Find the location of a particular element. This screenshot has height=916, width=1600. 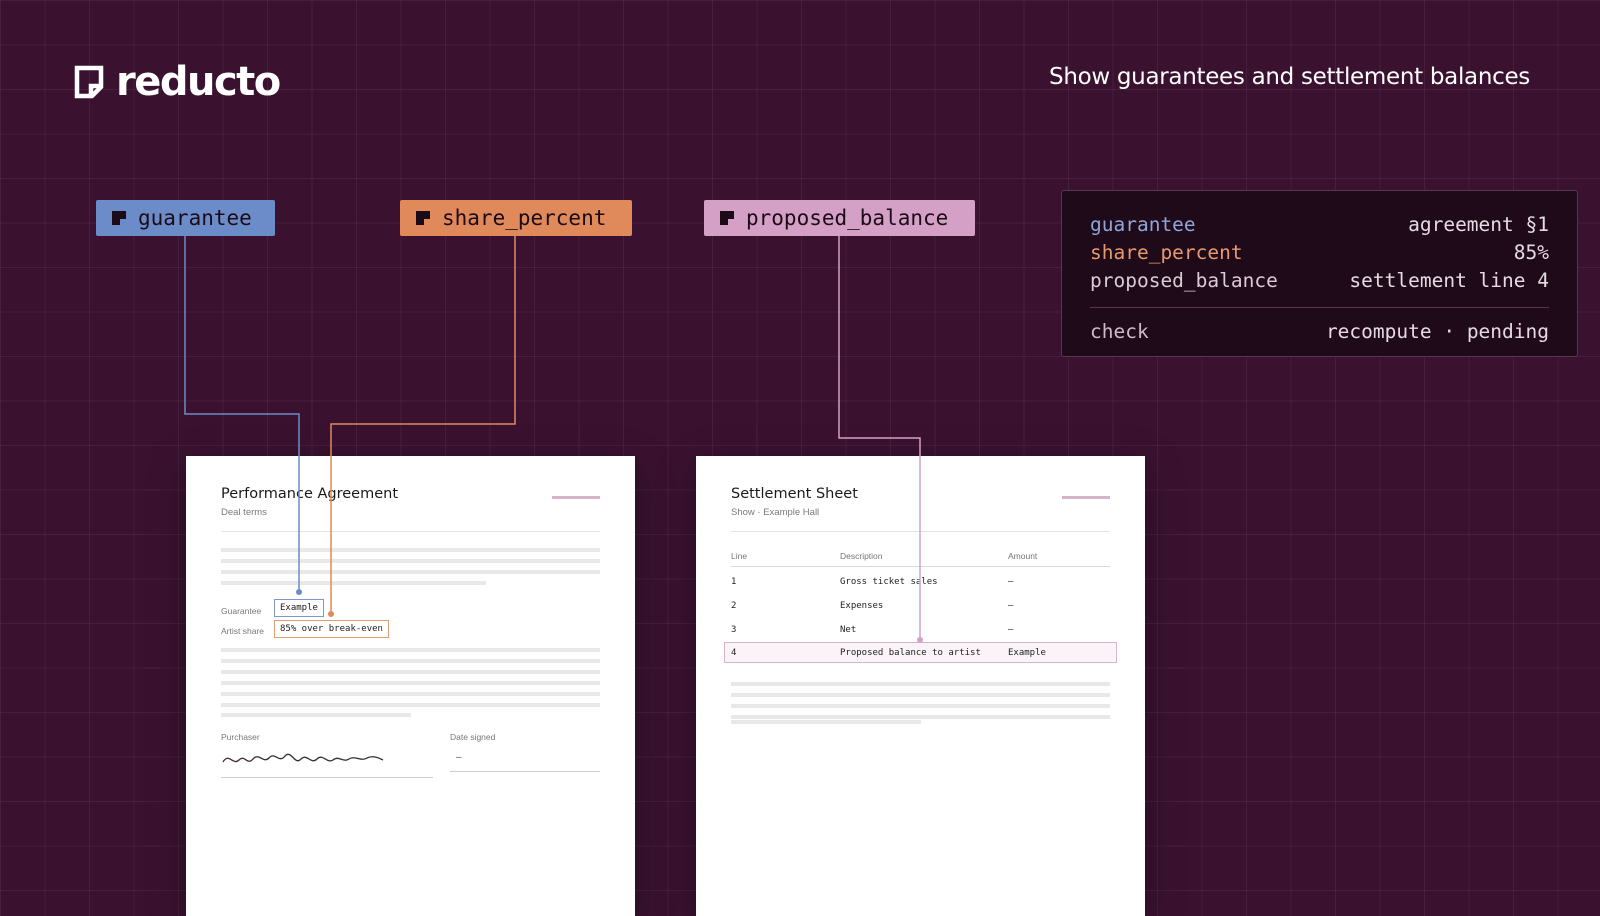

table-cell-description: Expenses is located at coordinates (862, 606).